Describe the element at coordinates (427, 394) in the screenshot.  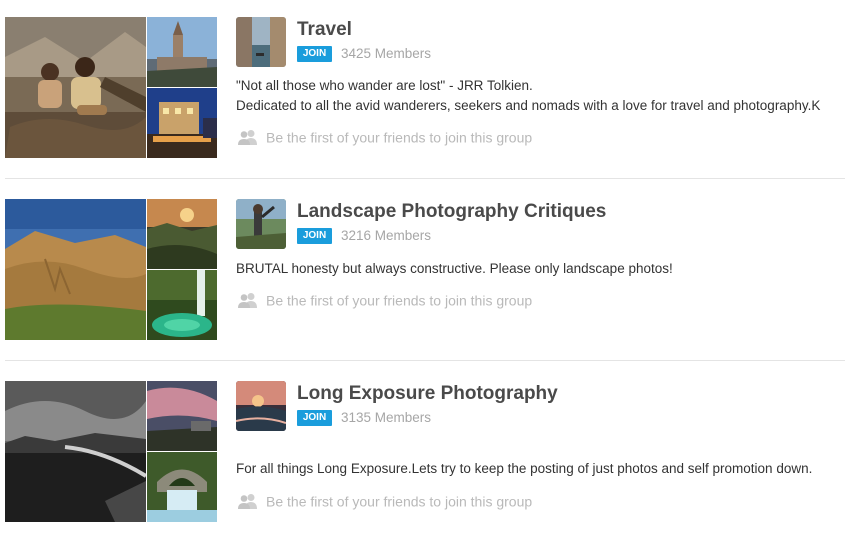
I see `group-title: Long Exposure Photography` at that location.